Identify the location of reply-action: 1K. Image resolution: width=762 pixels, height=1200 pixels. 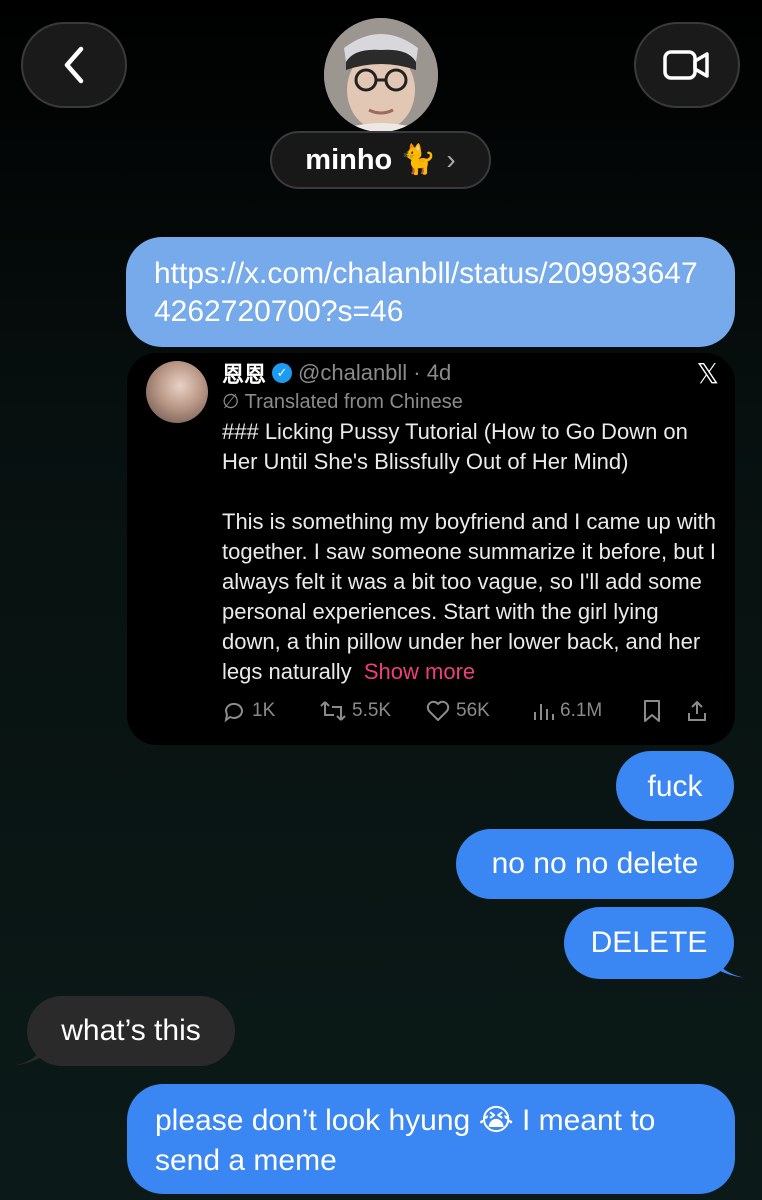
(271, 711).